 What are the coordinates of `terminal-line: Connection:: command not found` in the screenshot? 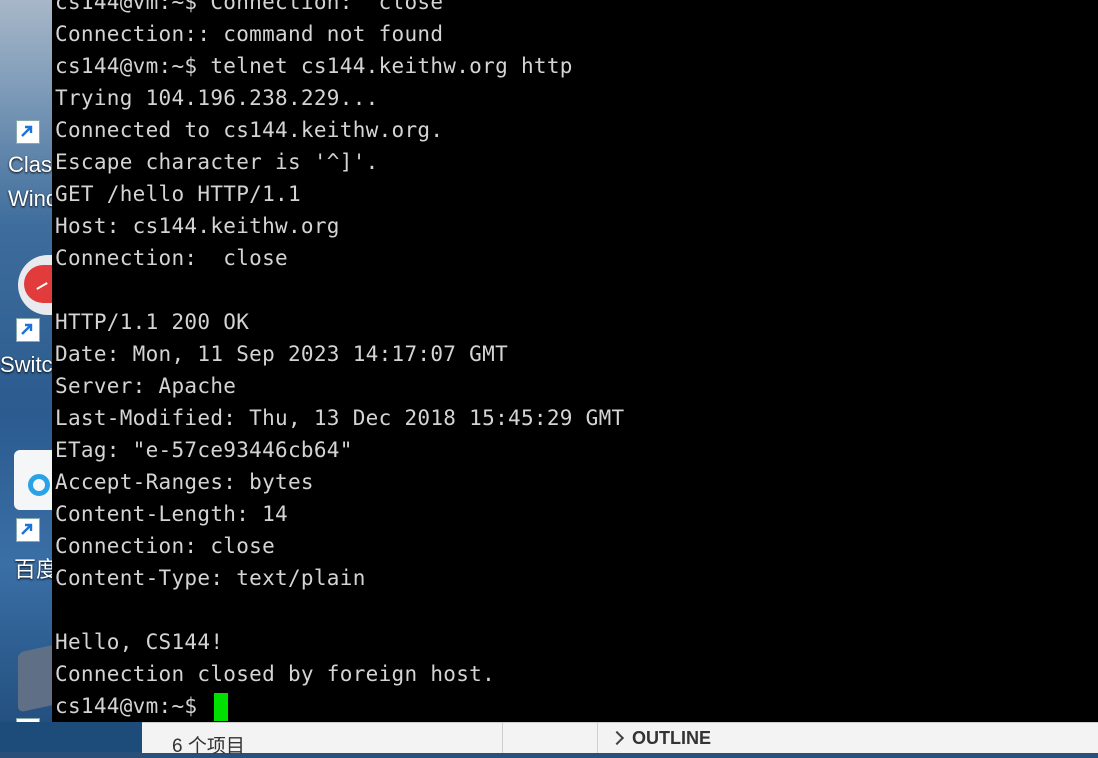 It's located at (249, 34).